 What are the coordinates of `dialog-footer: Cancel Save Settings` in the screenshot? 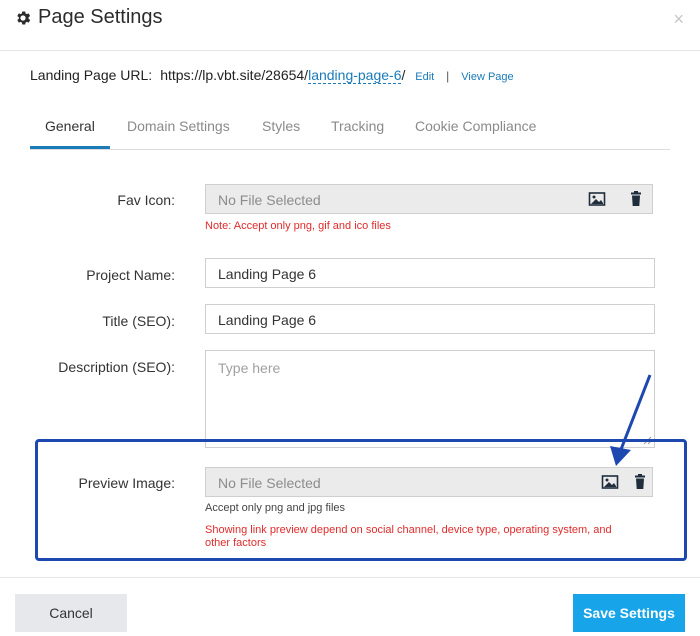 It's located at (350, 606).